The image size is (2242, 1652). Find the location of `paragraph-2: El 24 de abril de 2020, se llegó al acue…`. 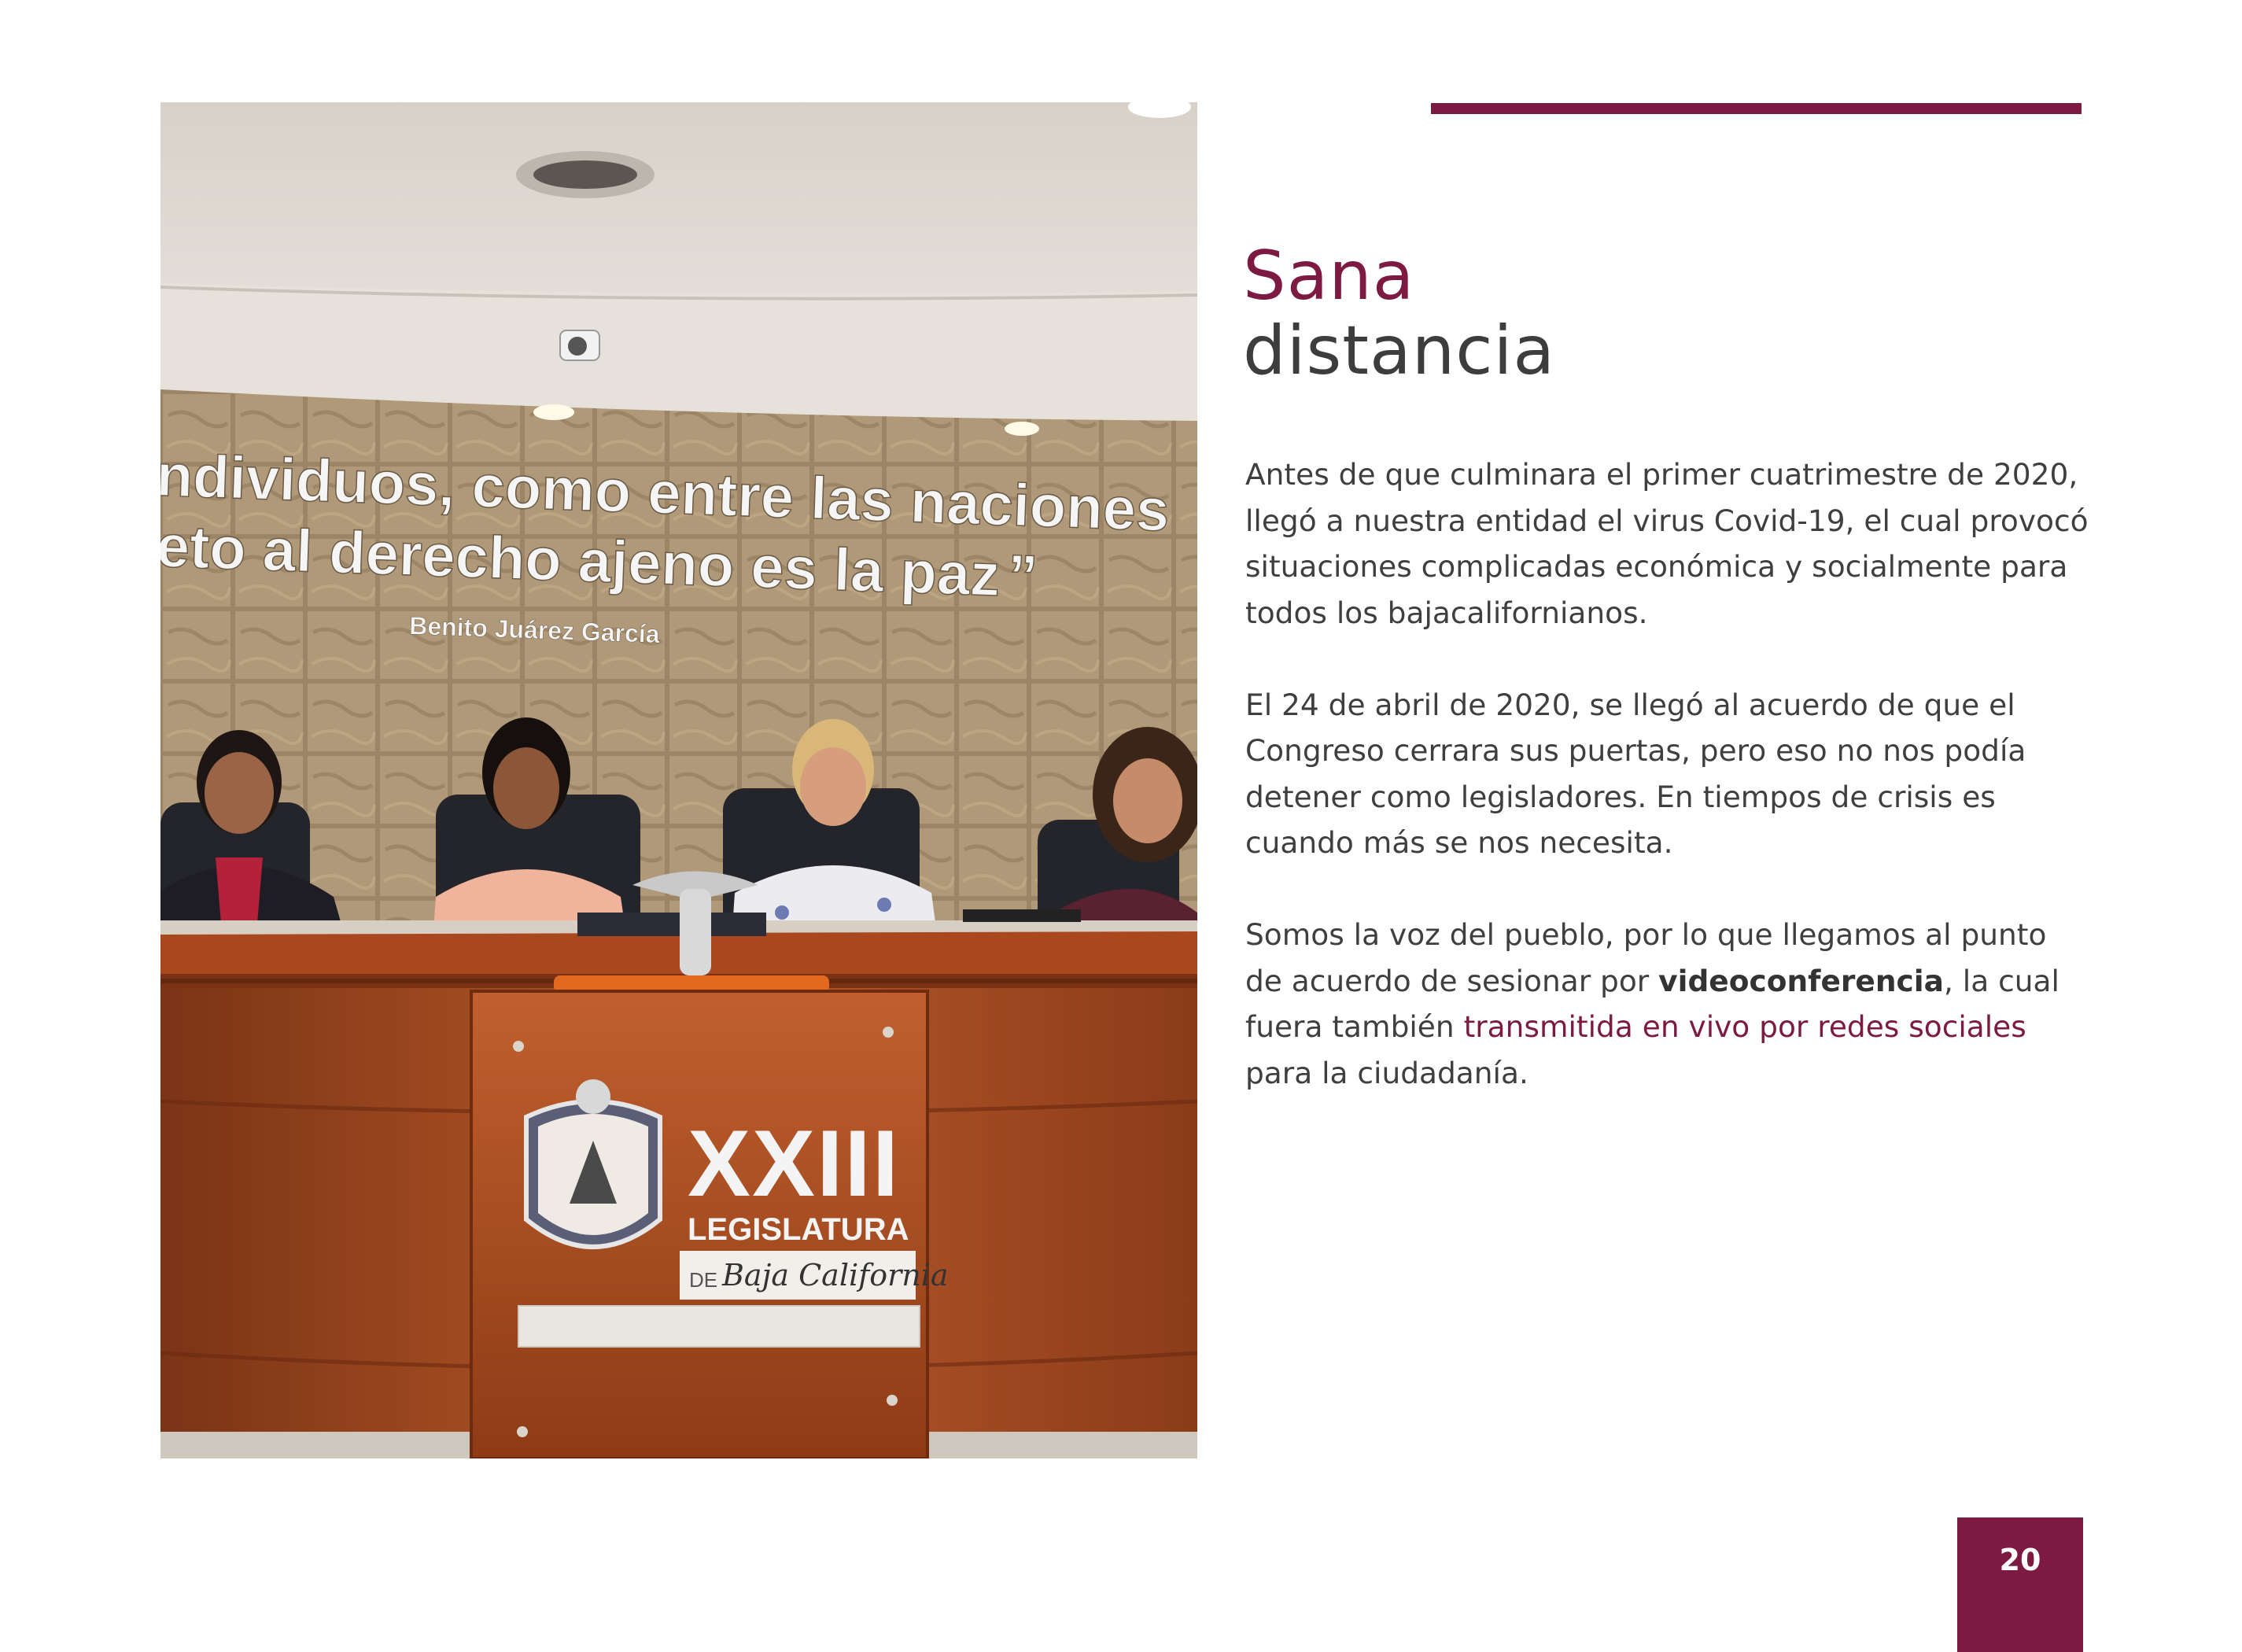

paragraph-2: El 24 de abril de 2020, se llegó al acue… is located at coordinates (1635, 774).